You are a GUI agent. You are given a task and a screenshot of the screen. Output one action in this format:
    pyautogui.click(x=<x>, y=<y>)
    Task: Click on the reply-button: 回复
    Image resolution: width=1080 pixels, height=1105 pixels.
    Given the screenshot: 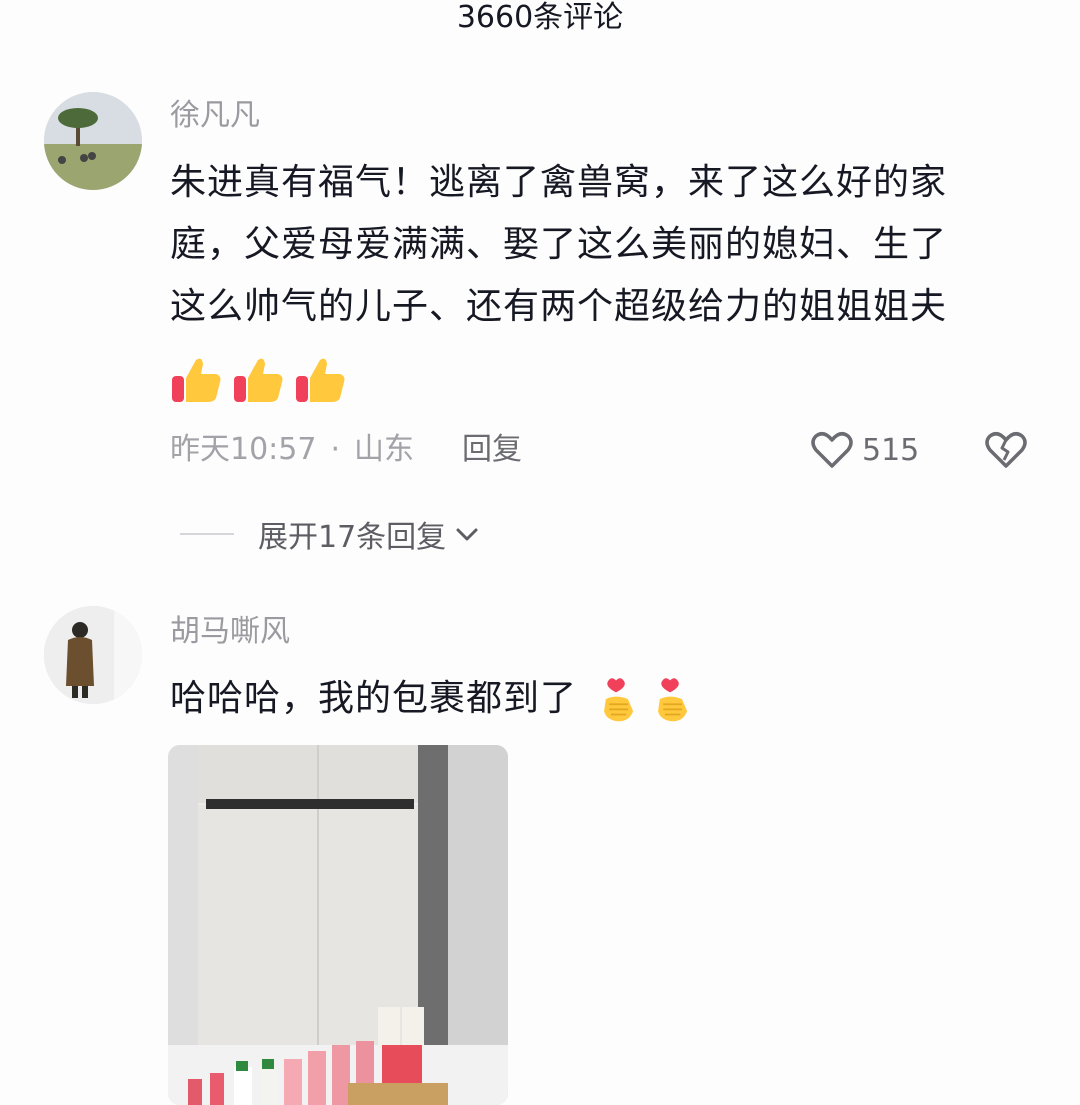 What is the action you would take?
    pyautogui.click(x=492, y=450)
    